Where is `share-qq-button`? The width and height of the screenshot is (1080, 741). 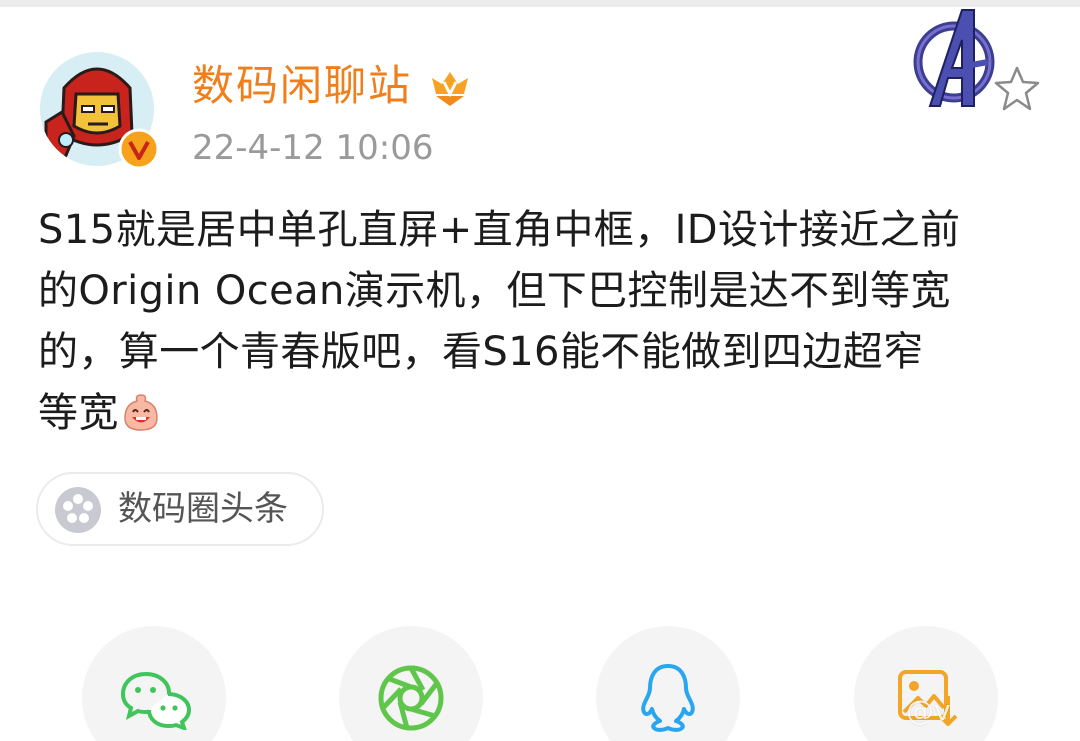
share-qq-button is located at coordinates (668, 683).